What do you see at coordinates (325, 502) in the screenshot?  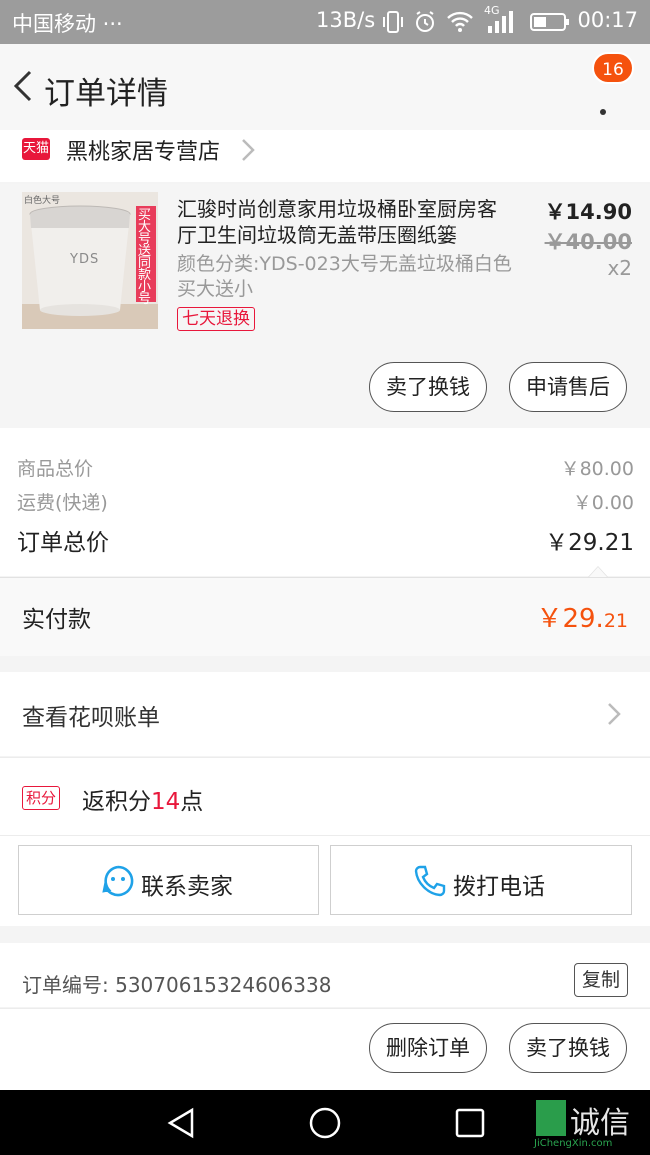 I see `price-summary: 商品总价 ￥80.00 运费(快递) ￥0.00 订单总价 ￥29.21` at bounding box center [325, 502].